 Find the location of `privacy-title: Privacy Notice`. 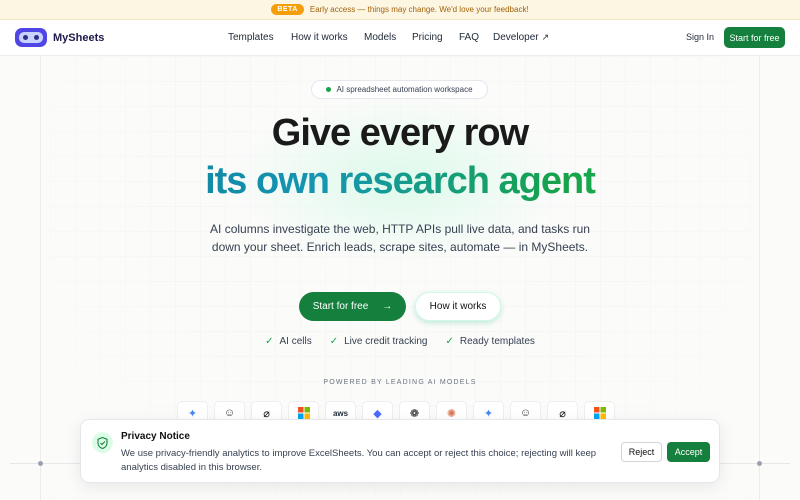

privacy-title: Privacy Notice is located at coordinates (155, 436).